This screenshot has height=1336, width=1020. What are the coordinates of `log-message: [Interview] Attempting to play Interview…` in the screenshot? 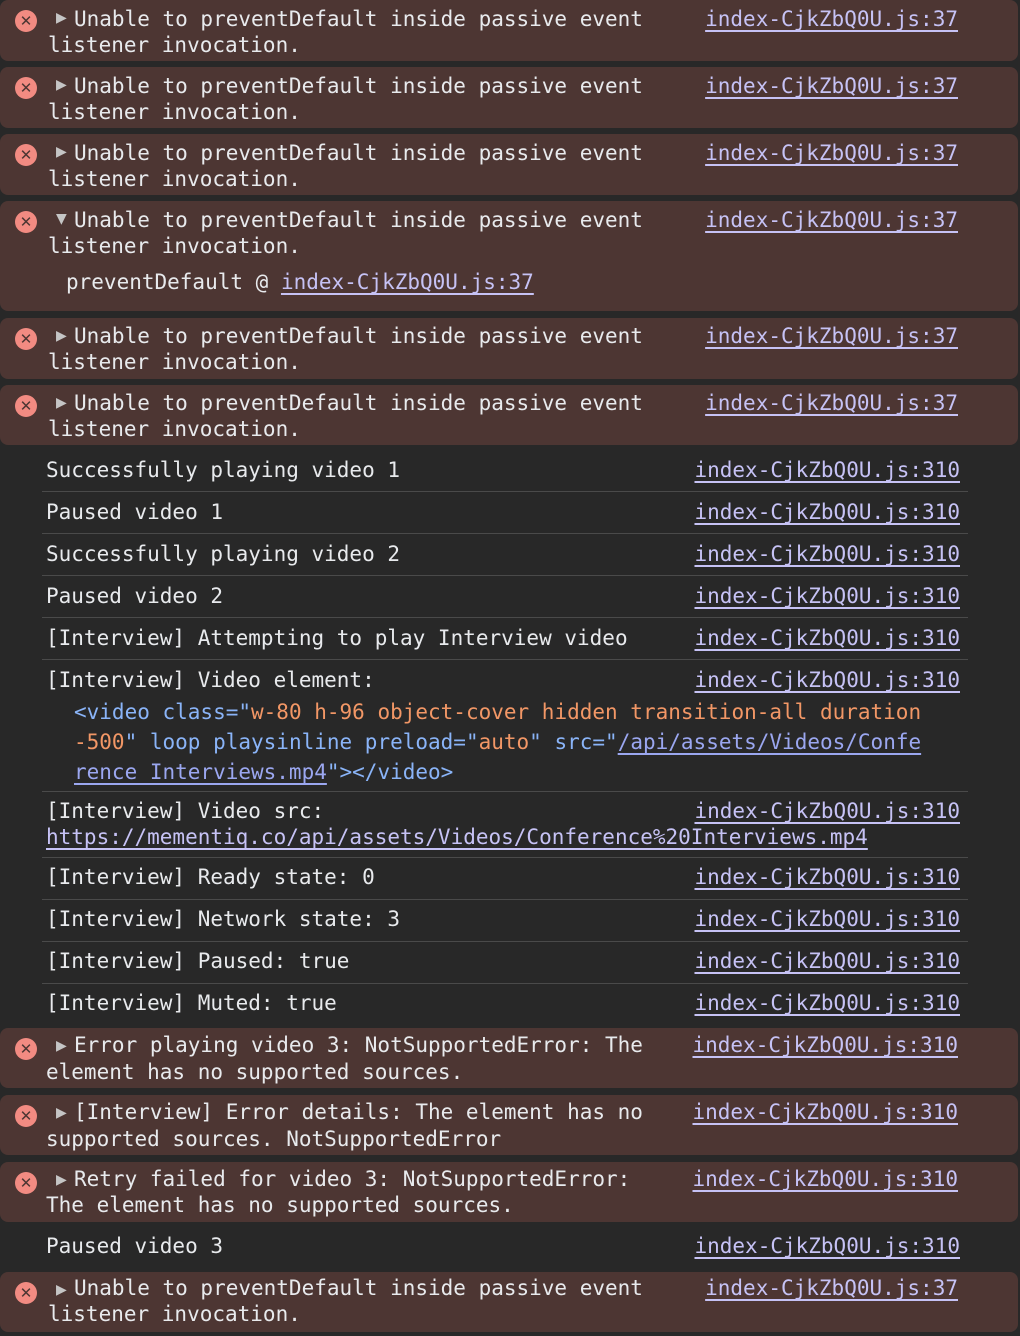 It's located at (337, 638).